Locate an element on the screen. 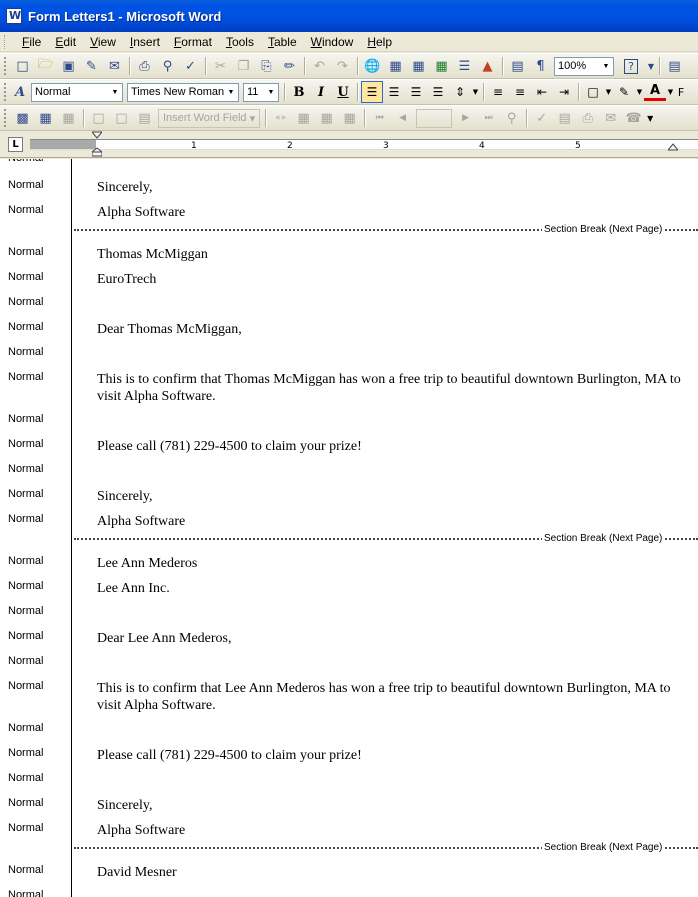  highlight-merge-fields-icon: ▦ is located at coordinates (303, 118).